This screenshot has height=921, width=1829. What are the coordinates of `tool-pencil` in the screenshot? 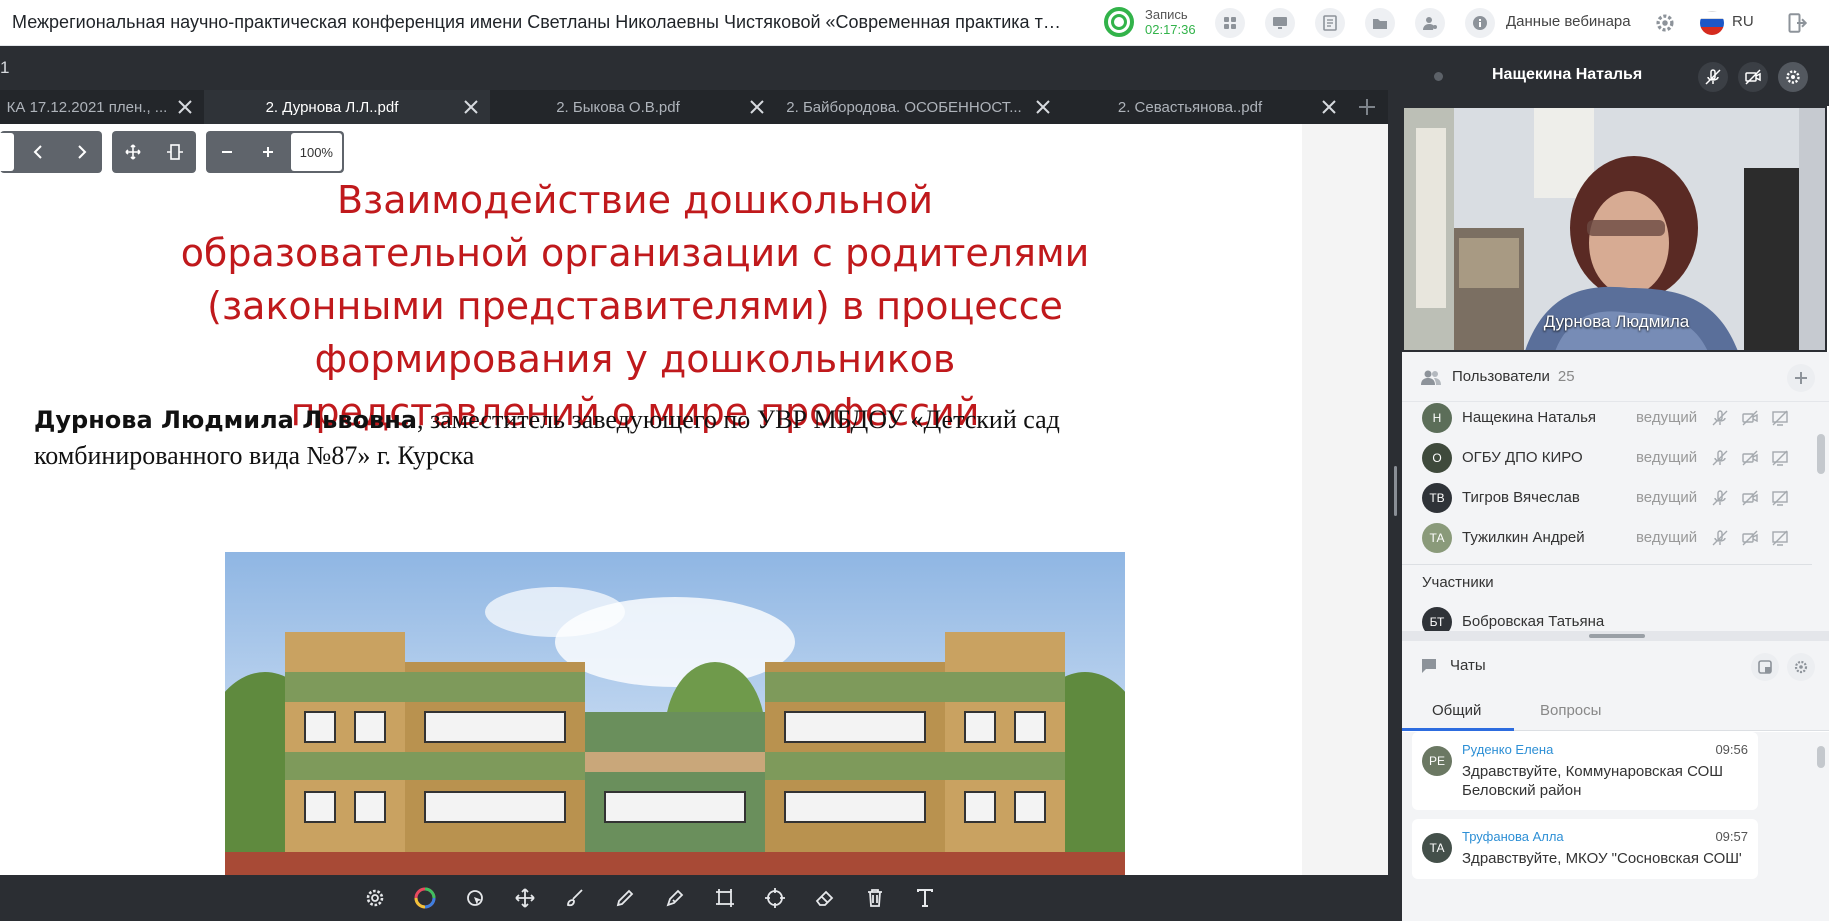 It's located at (625, 898).